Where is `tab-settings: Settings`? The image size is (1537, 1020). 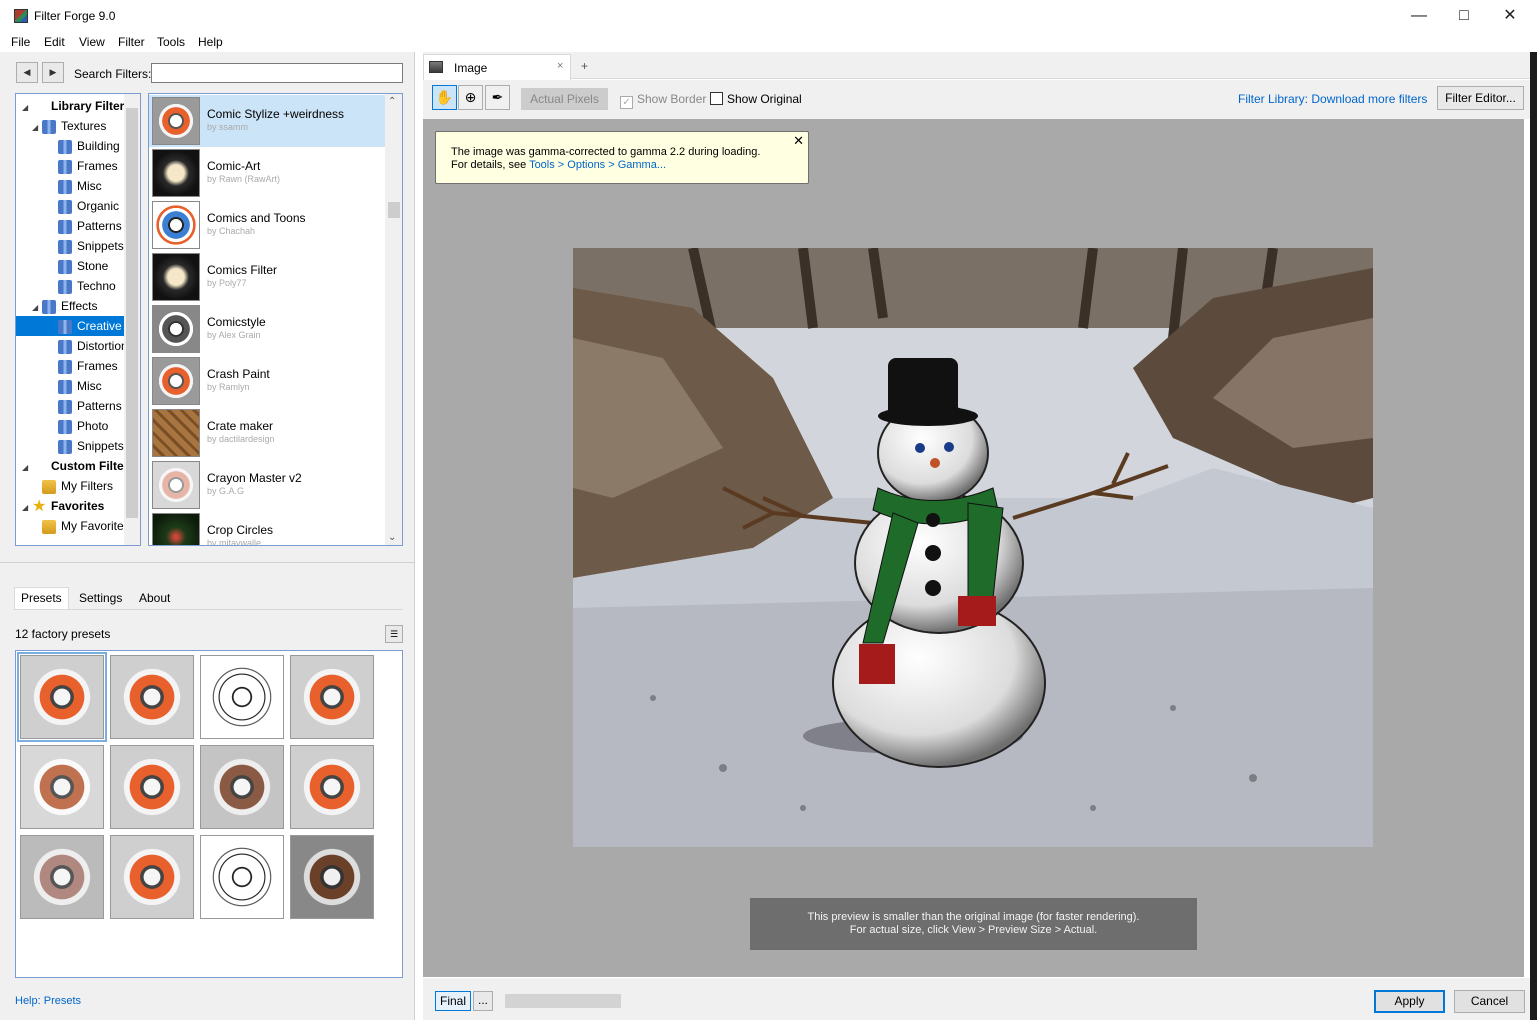
tab-settings: Settings is located at coordinates (100, 598).